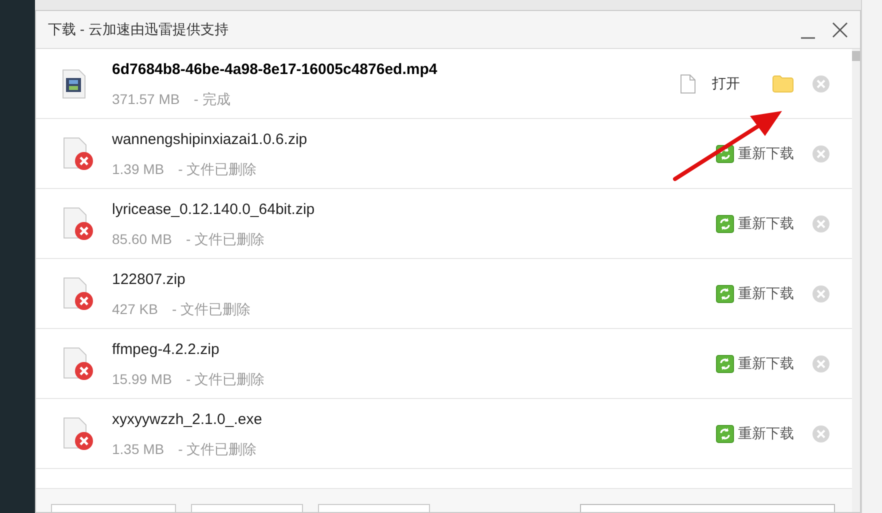  Describe the element at coordinates (74, 83) in the screenshot. I see `video-file-icon` at that location.